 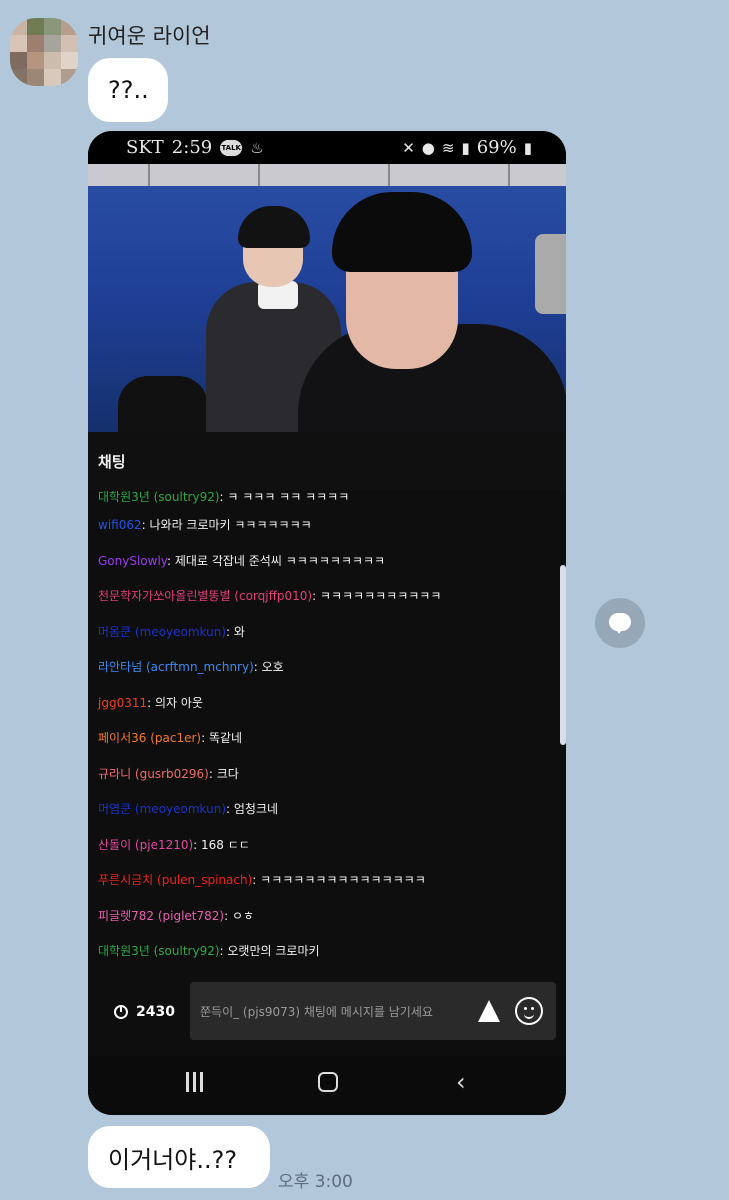 What do you see at coordinates (327, 461) in the screenshot?
I see `chat-title: 채팅` at bounding box center [327, 461].